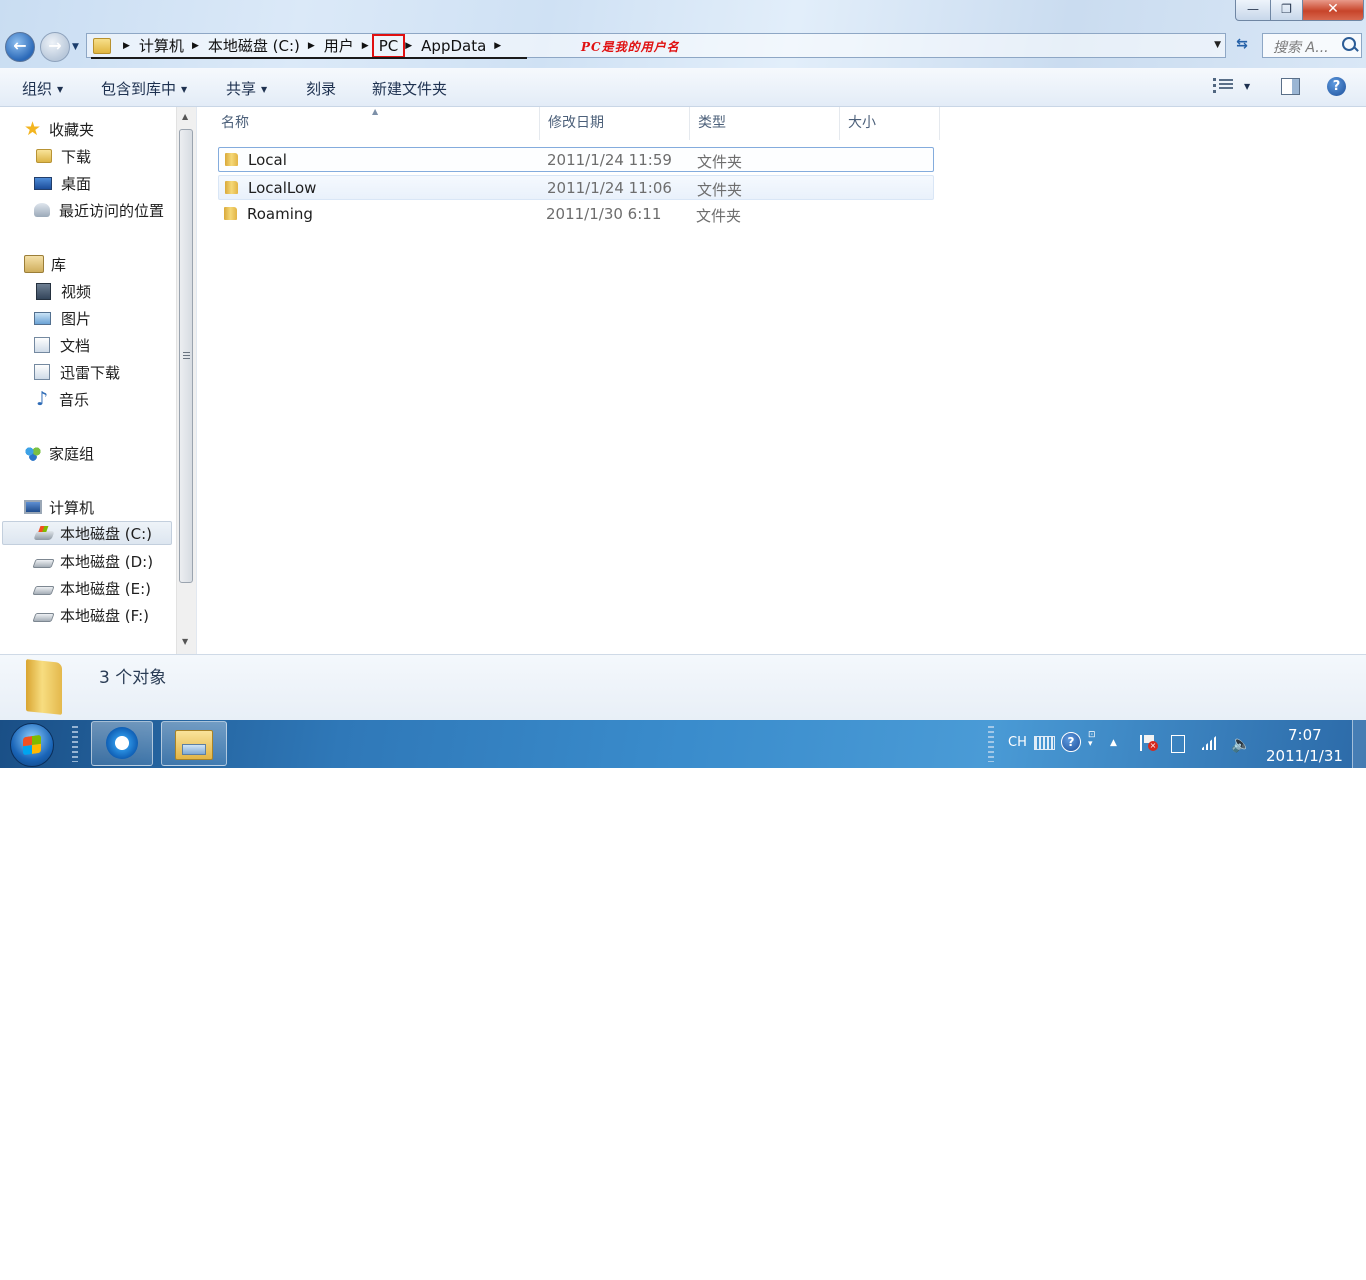 This screenshot has height=1280, width=1366. I want to click on start-button, so click(32, 745).